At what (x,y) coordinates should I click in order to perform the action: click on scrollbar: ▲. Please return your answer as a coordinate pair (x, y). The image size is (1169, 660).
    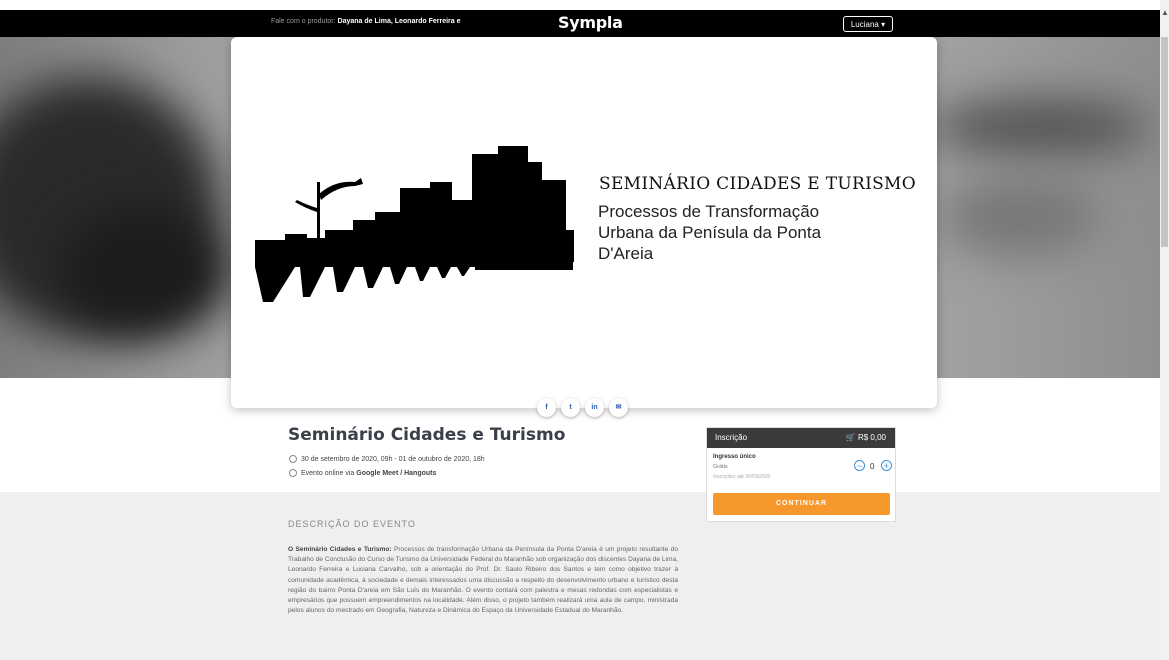
    Looking at the image, I should click on (1164, 330).